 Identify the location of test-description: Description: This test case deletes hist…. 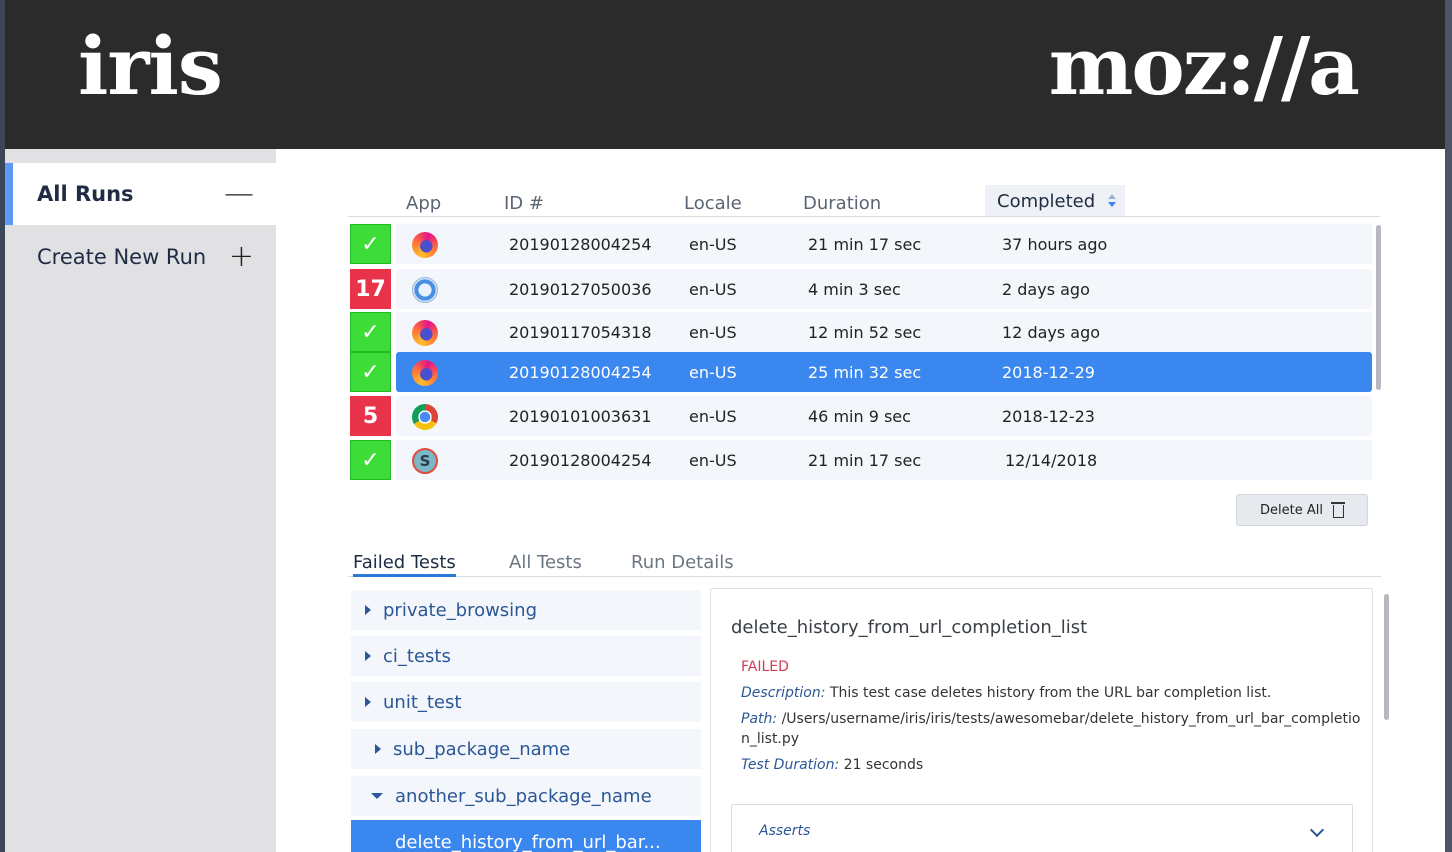
(1051, 693).